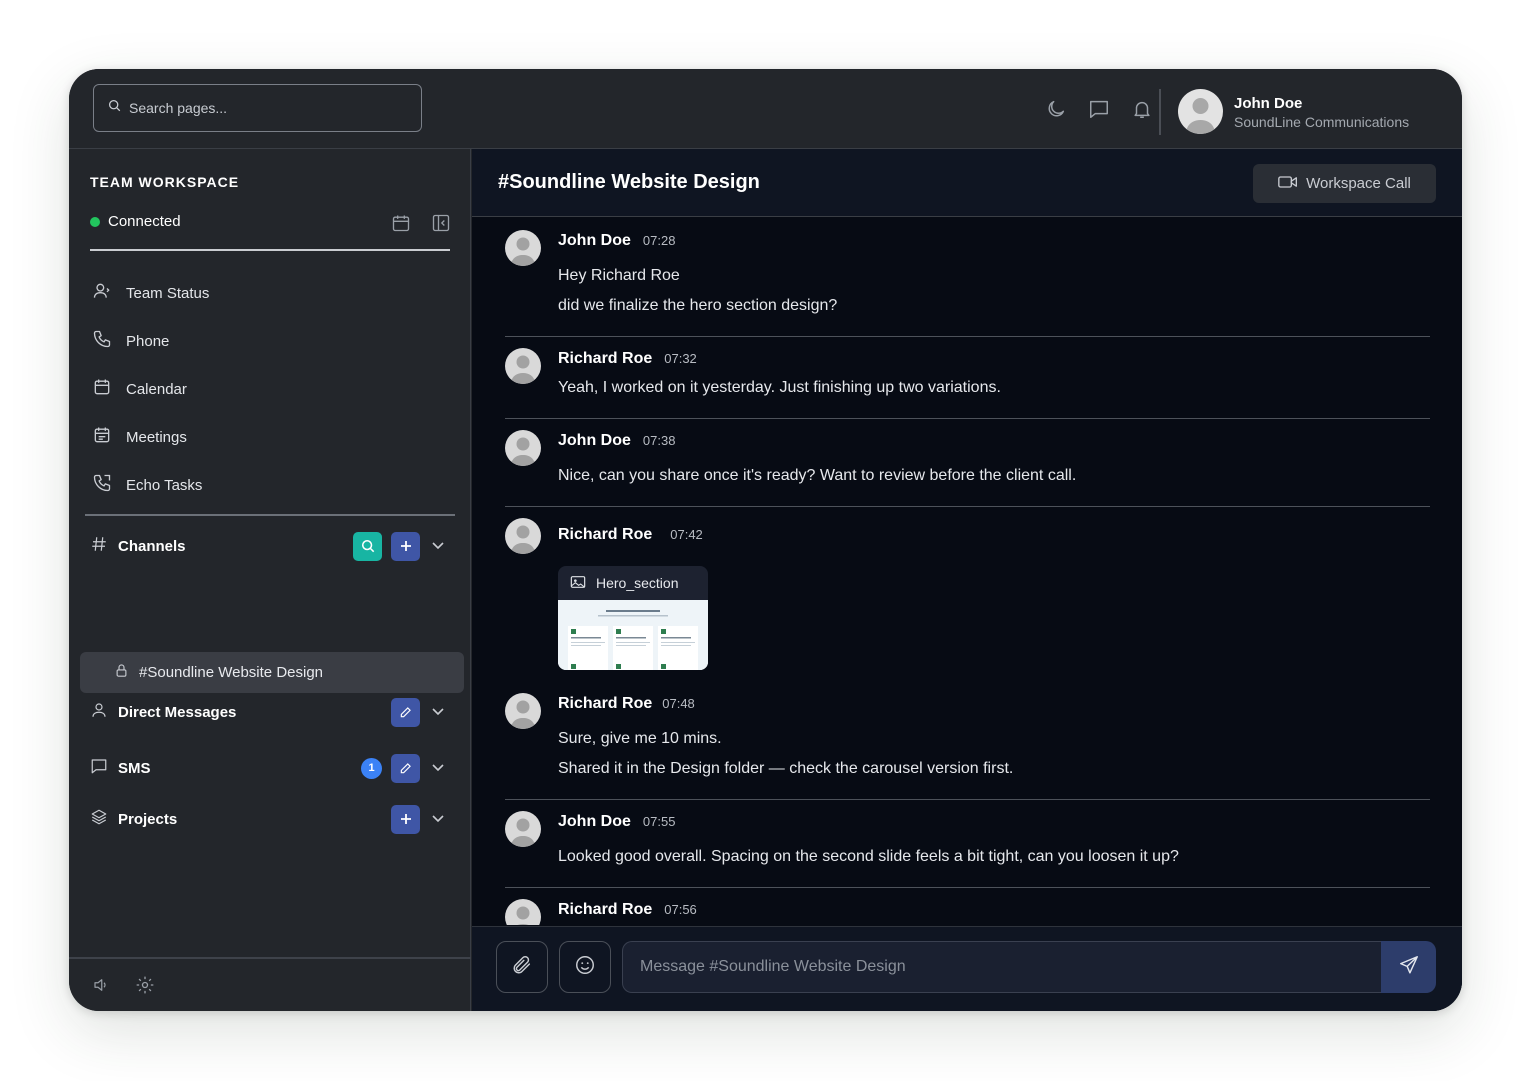 Image resolution: width=1532 pixels, height=1081 pixels. I want to click on unread-badge: 1, so click(371, 768).